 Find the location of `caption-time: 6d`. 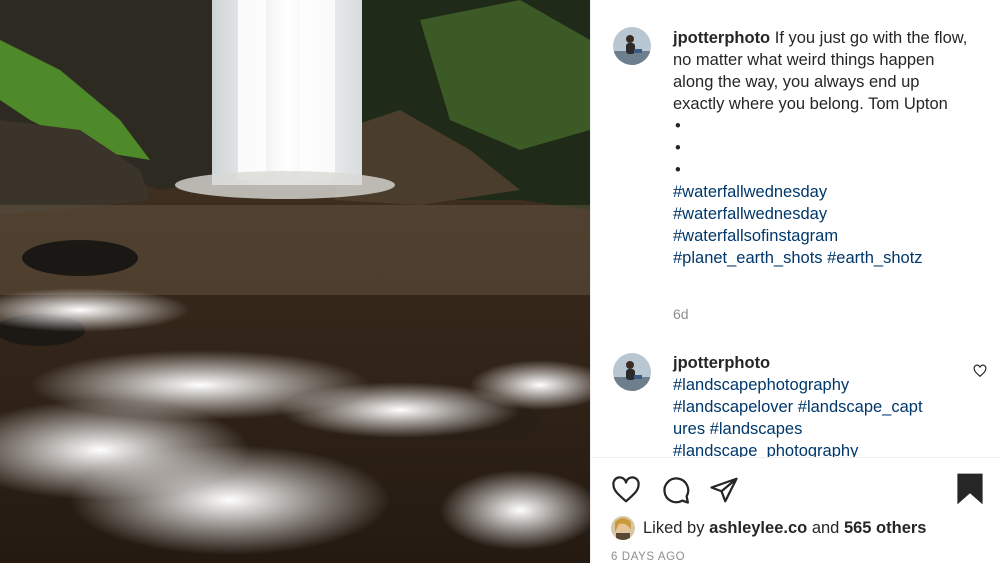

caption-time: 6d is located at coordinates (681, 314).